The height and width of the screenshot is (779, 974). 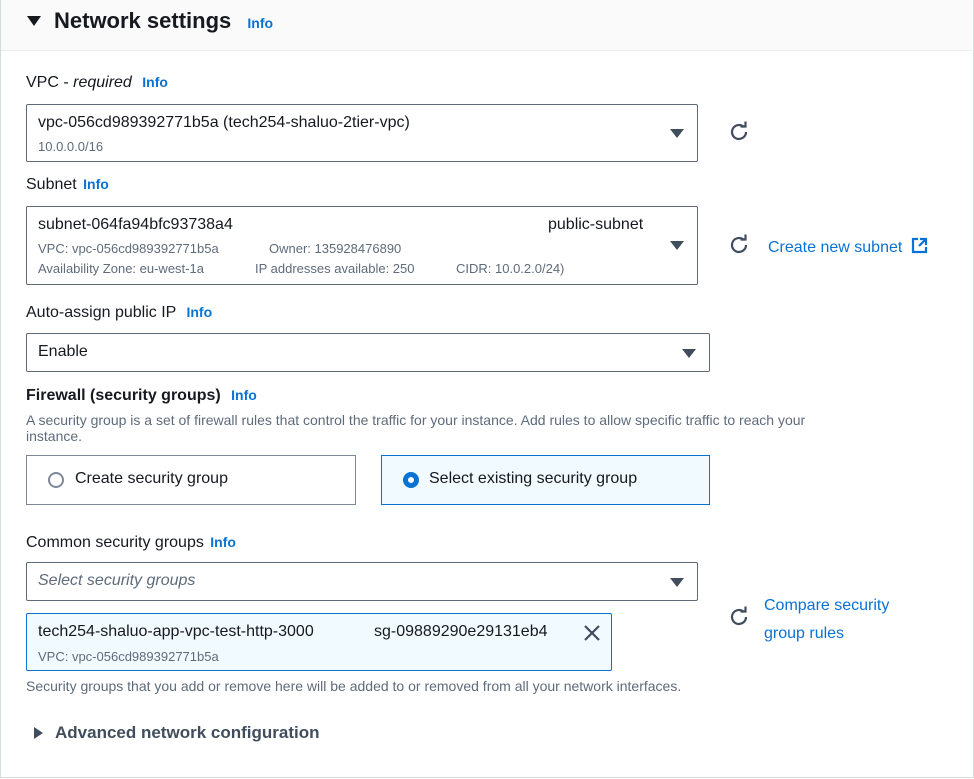 I want to click on close-icon, so click(x=592, y=633).